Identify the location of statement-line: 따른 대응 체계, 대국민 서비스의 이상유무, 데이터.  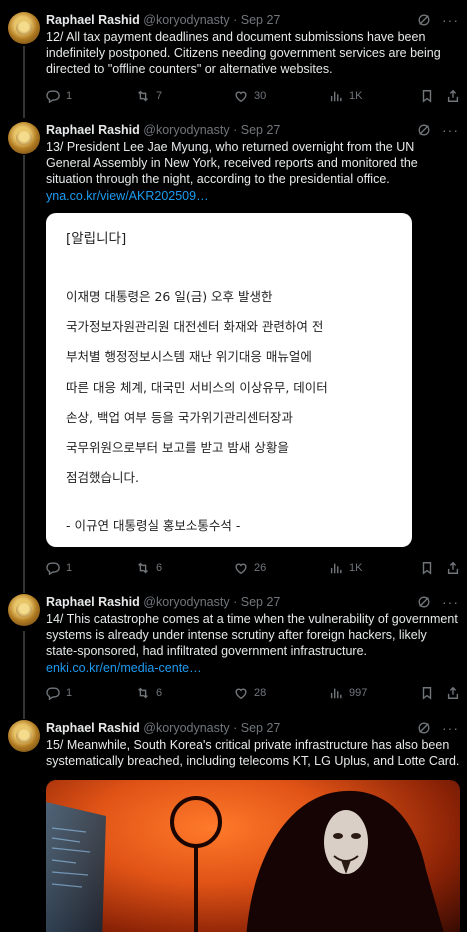
(197, 387).